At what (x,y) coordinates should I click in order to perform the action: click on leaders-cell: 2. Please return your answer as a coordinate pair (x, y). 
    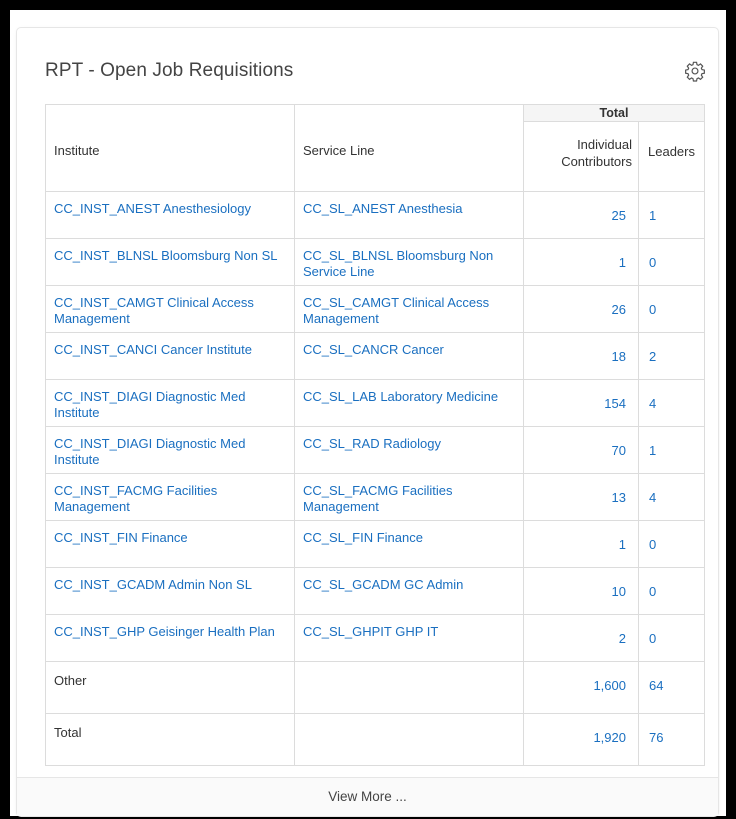
    Looking at the image, I should click on (671, 356).